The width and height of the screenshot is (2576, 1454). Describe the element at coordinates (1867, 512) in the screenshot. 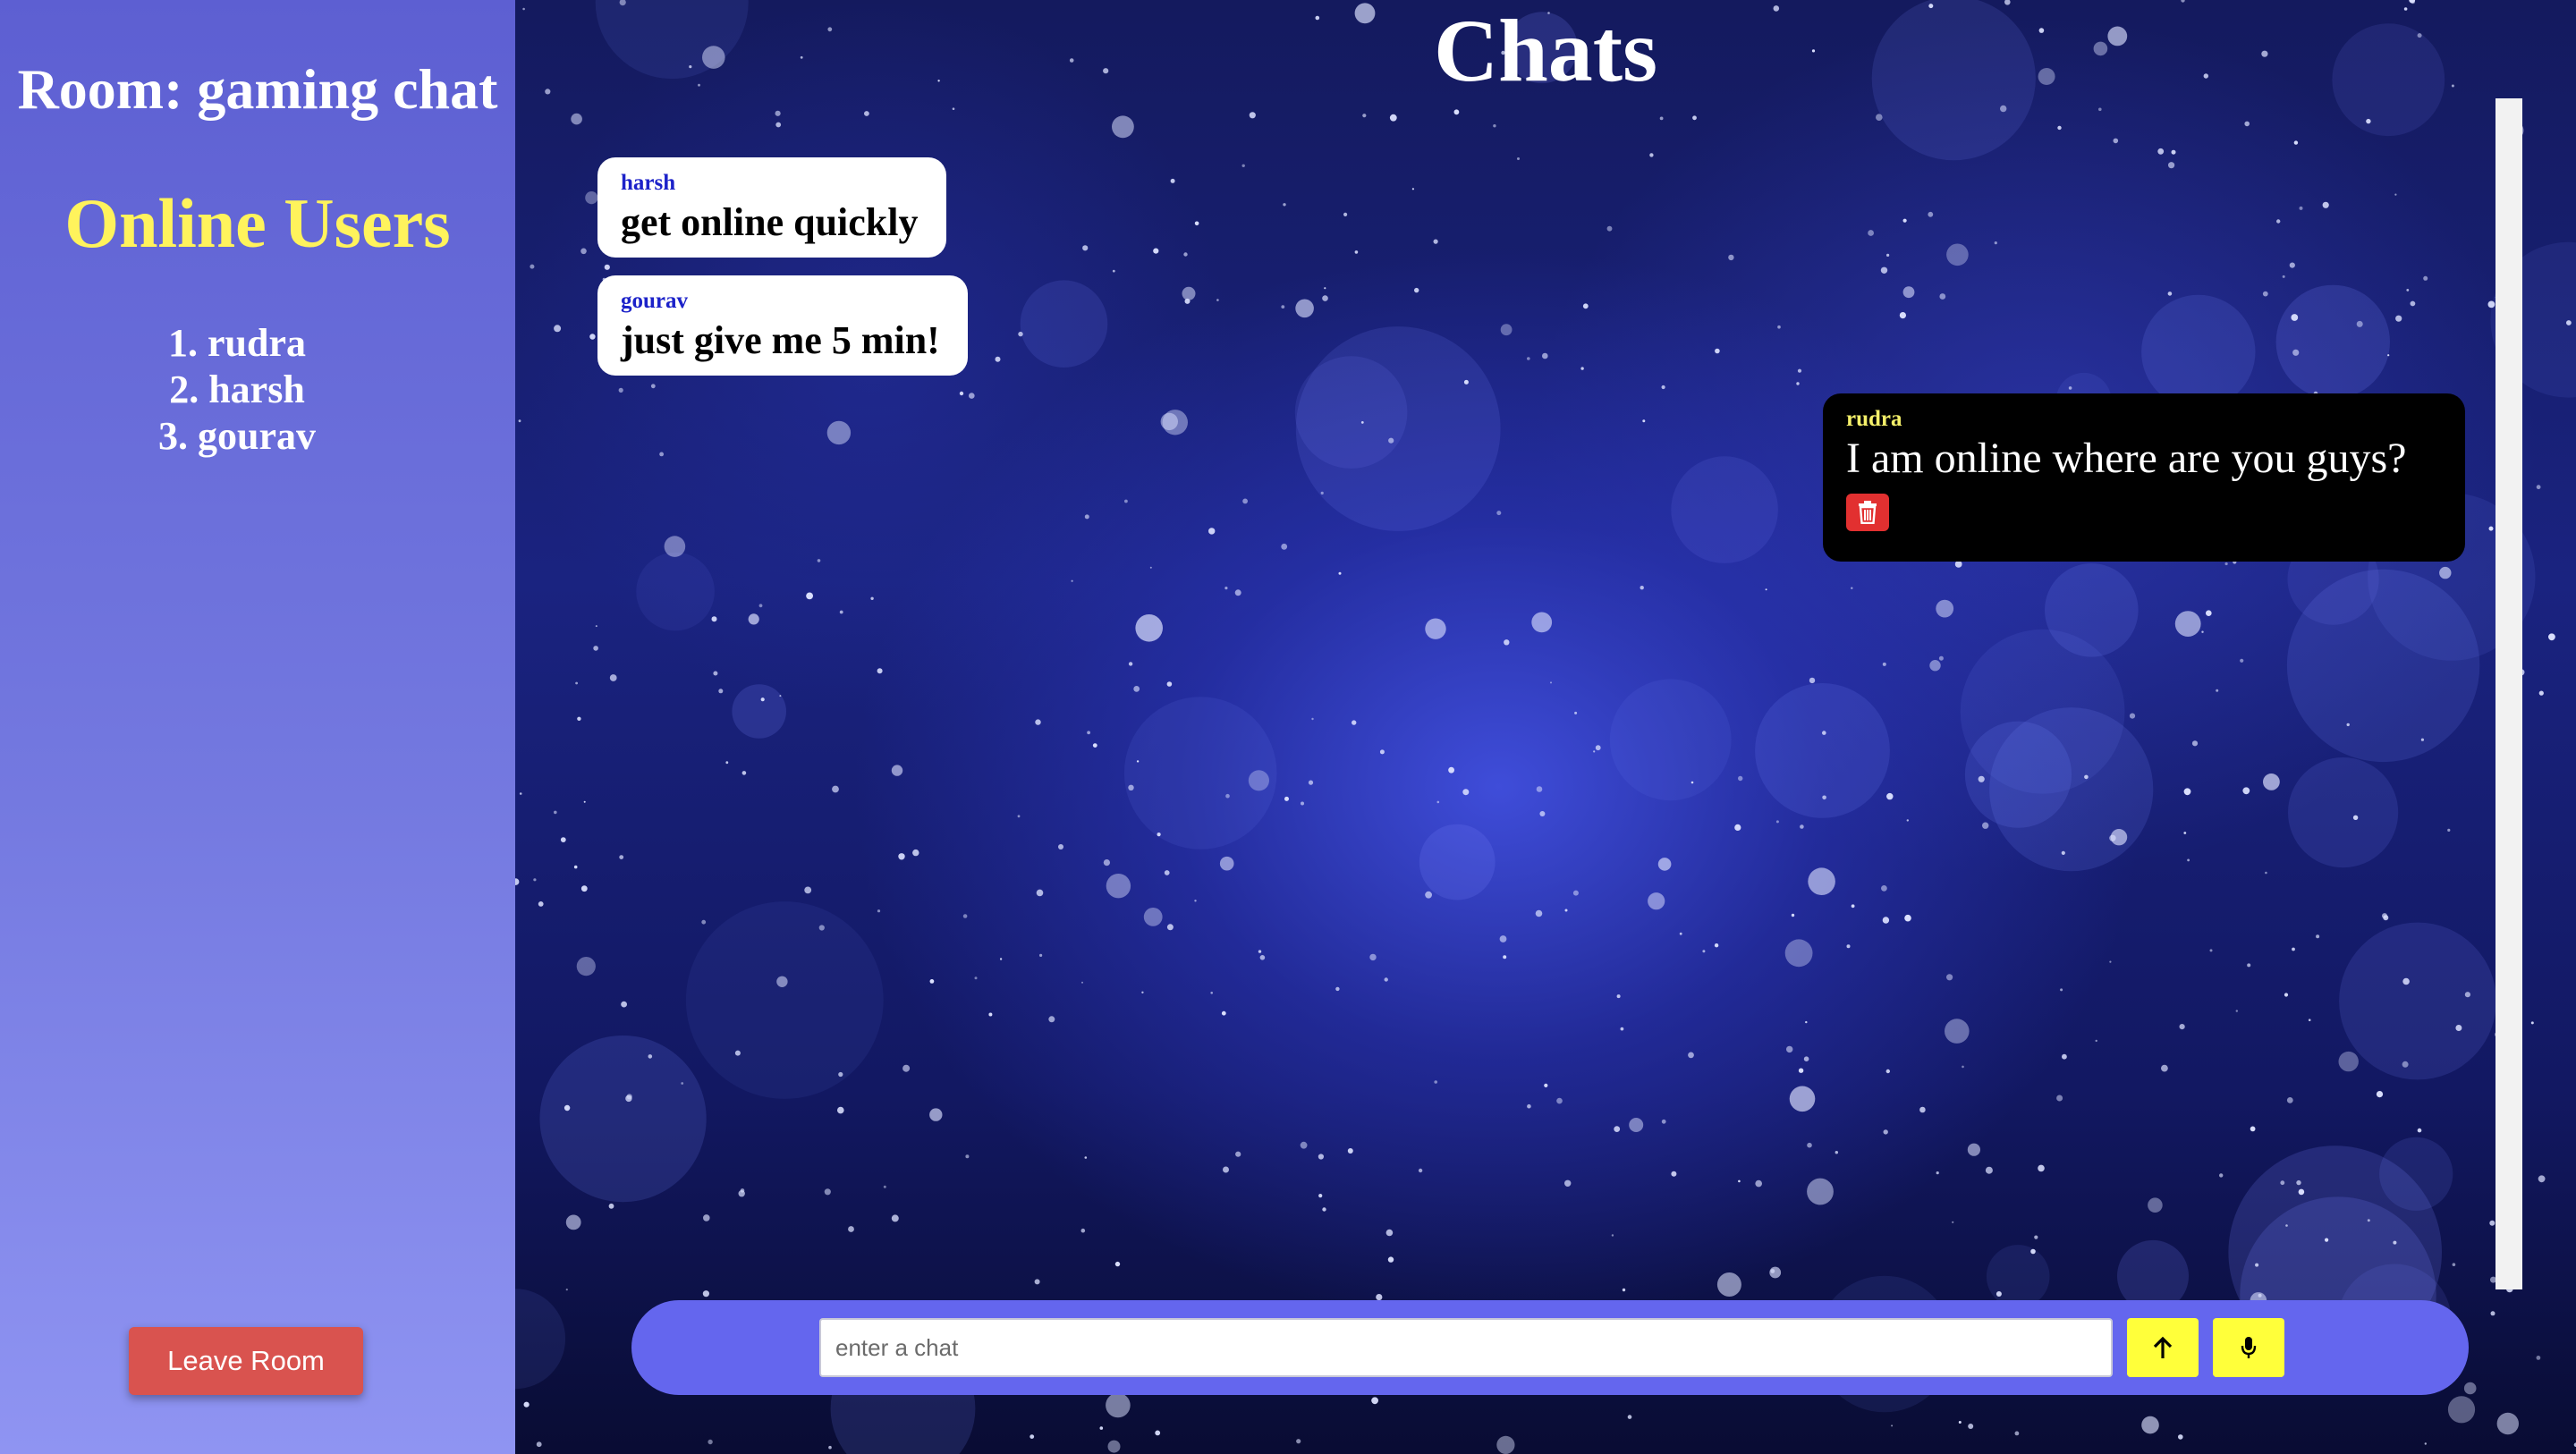

I see `delete-message-button` at that location.